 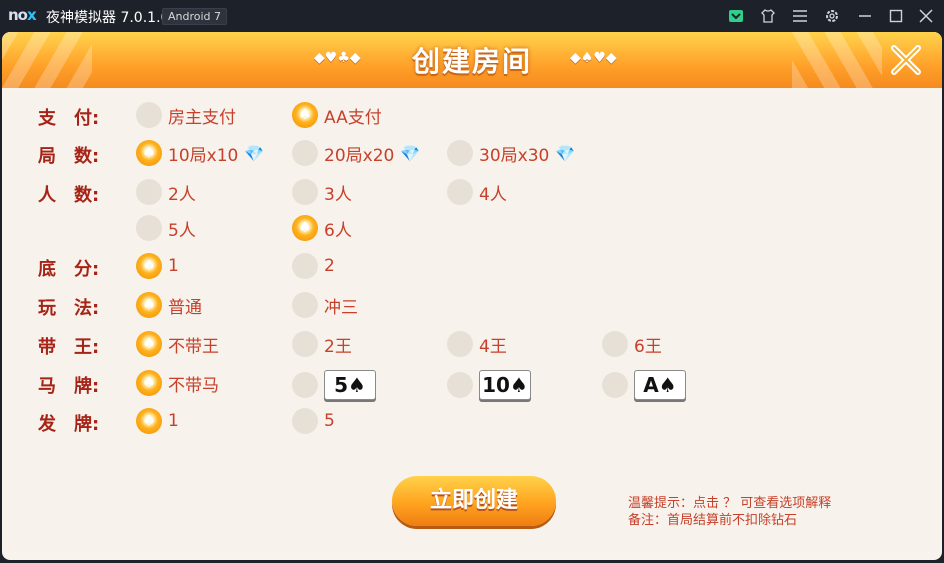 I want to click on mode-option-rush: 冲三, so click(x=325, y=305).